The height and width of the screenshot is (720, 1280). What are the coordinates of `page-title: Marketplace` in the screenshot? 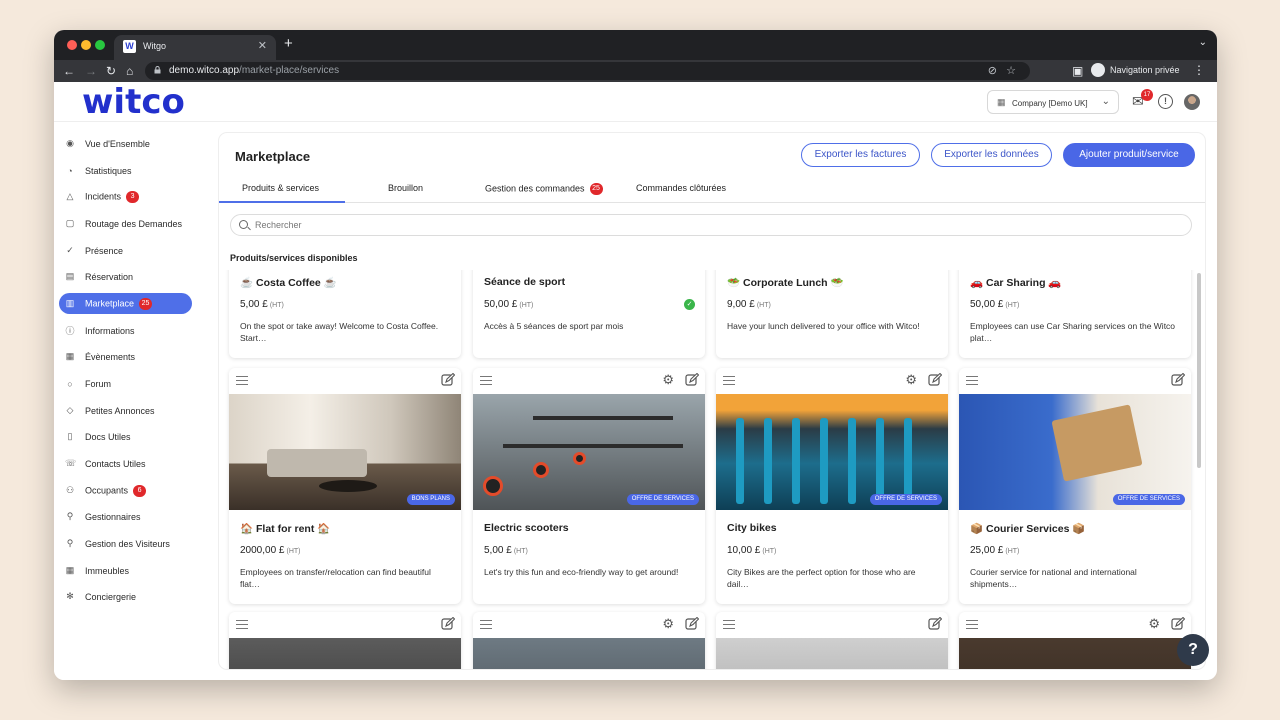 It's located at (273, 156).